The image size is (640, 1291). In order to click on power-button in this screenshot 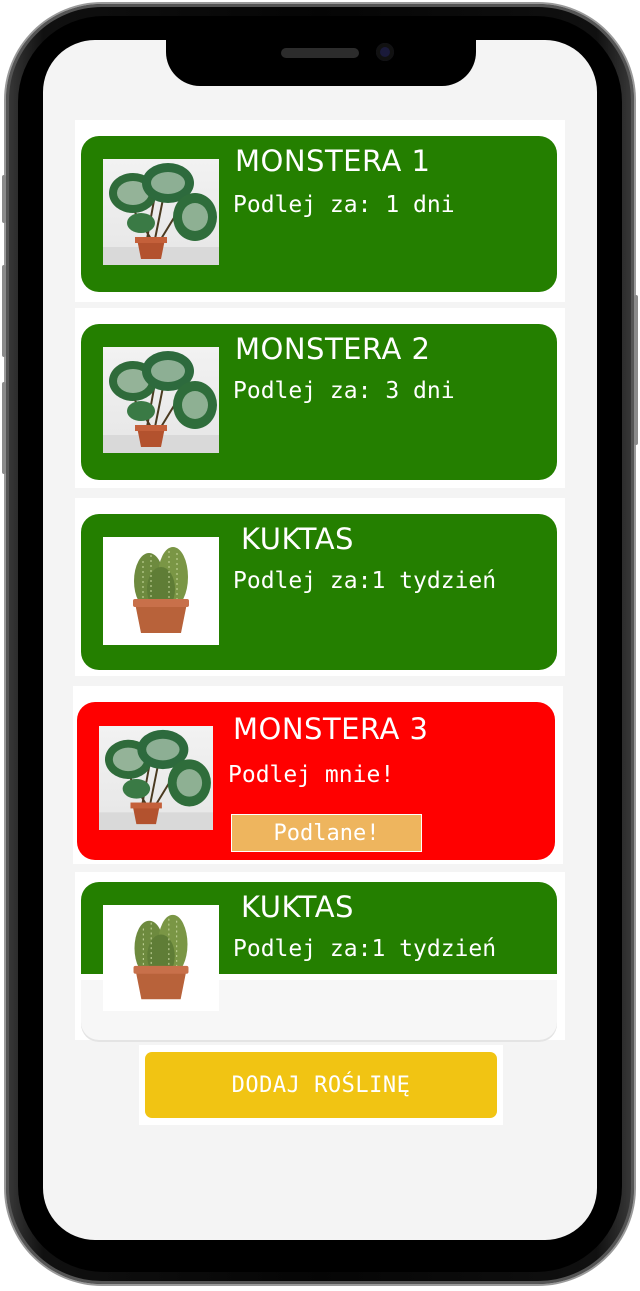, I will do `click(636, 370)`.